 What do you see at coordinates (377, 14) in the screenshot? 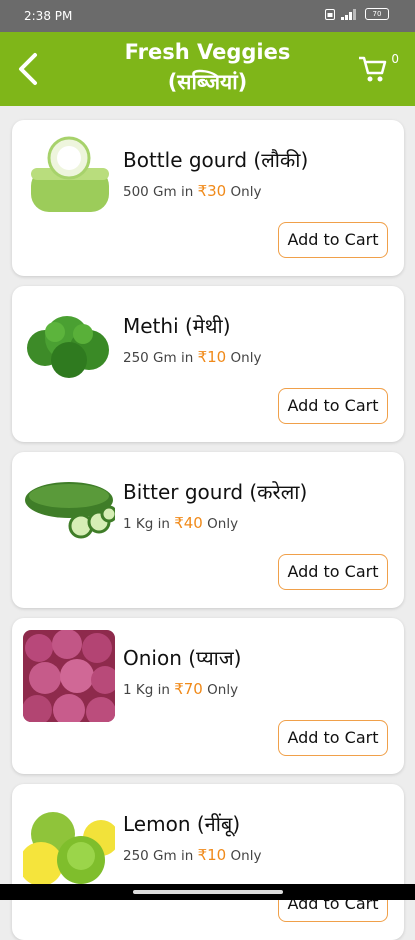
I see `battery-icon: 70` at bounding box center [377, 14].